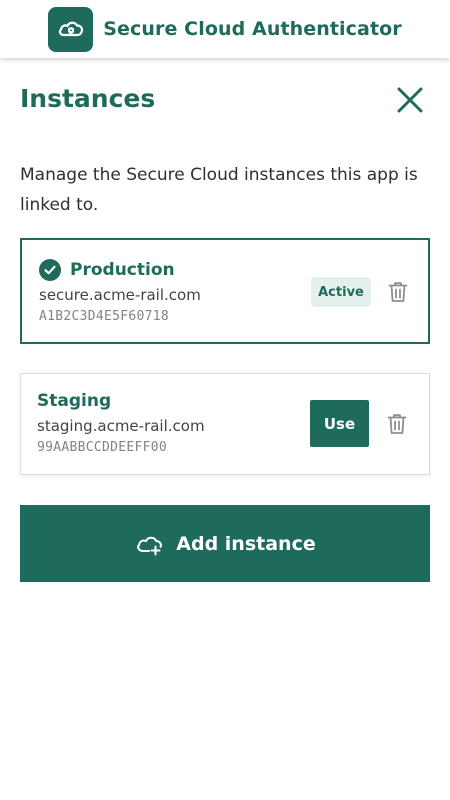 The image size is (450, 800). What do you see at coordinates (50, 270) in the screenshot?
I see `check-circle-icon` at bounding box center [50, 270].